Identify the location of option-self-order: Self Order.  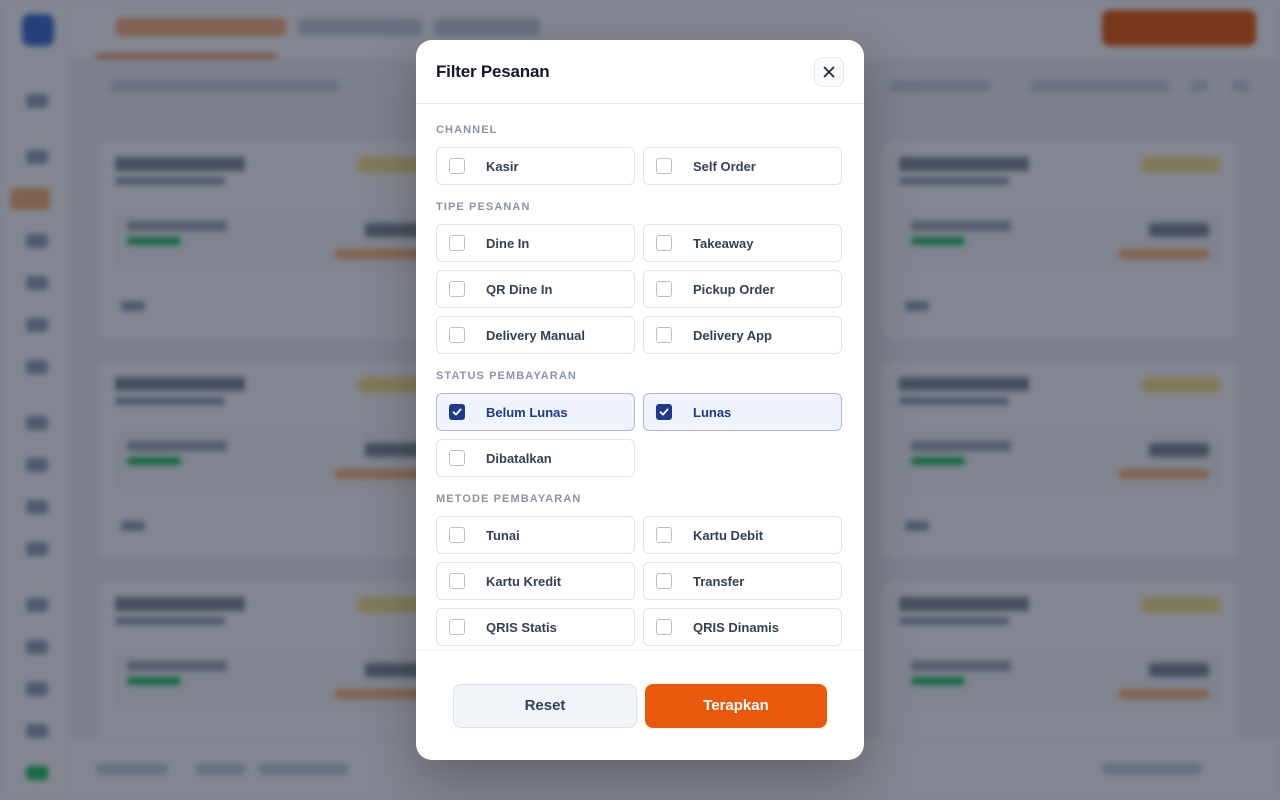
(742, 166).